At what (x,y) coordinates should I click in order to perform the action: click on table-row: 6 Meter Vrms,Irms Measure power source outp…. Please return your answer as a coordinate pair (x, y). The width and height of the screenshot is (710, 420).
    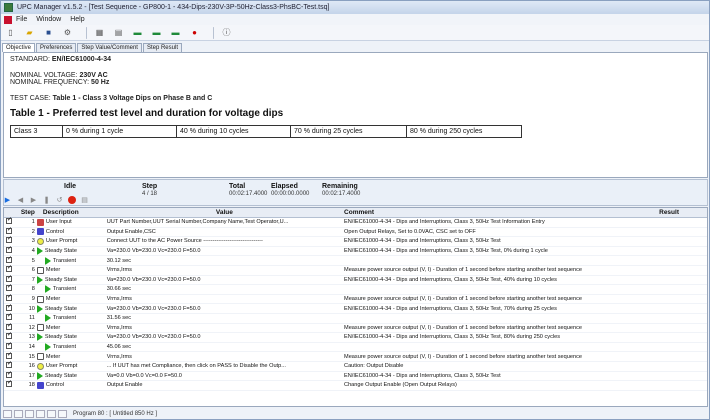
    Looking at the image, I should click on (355, 270).